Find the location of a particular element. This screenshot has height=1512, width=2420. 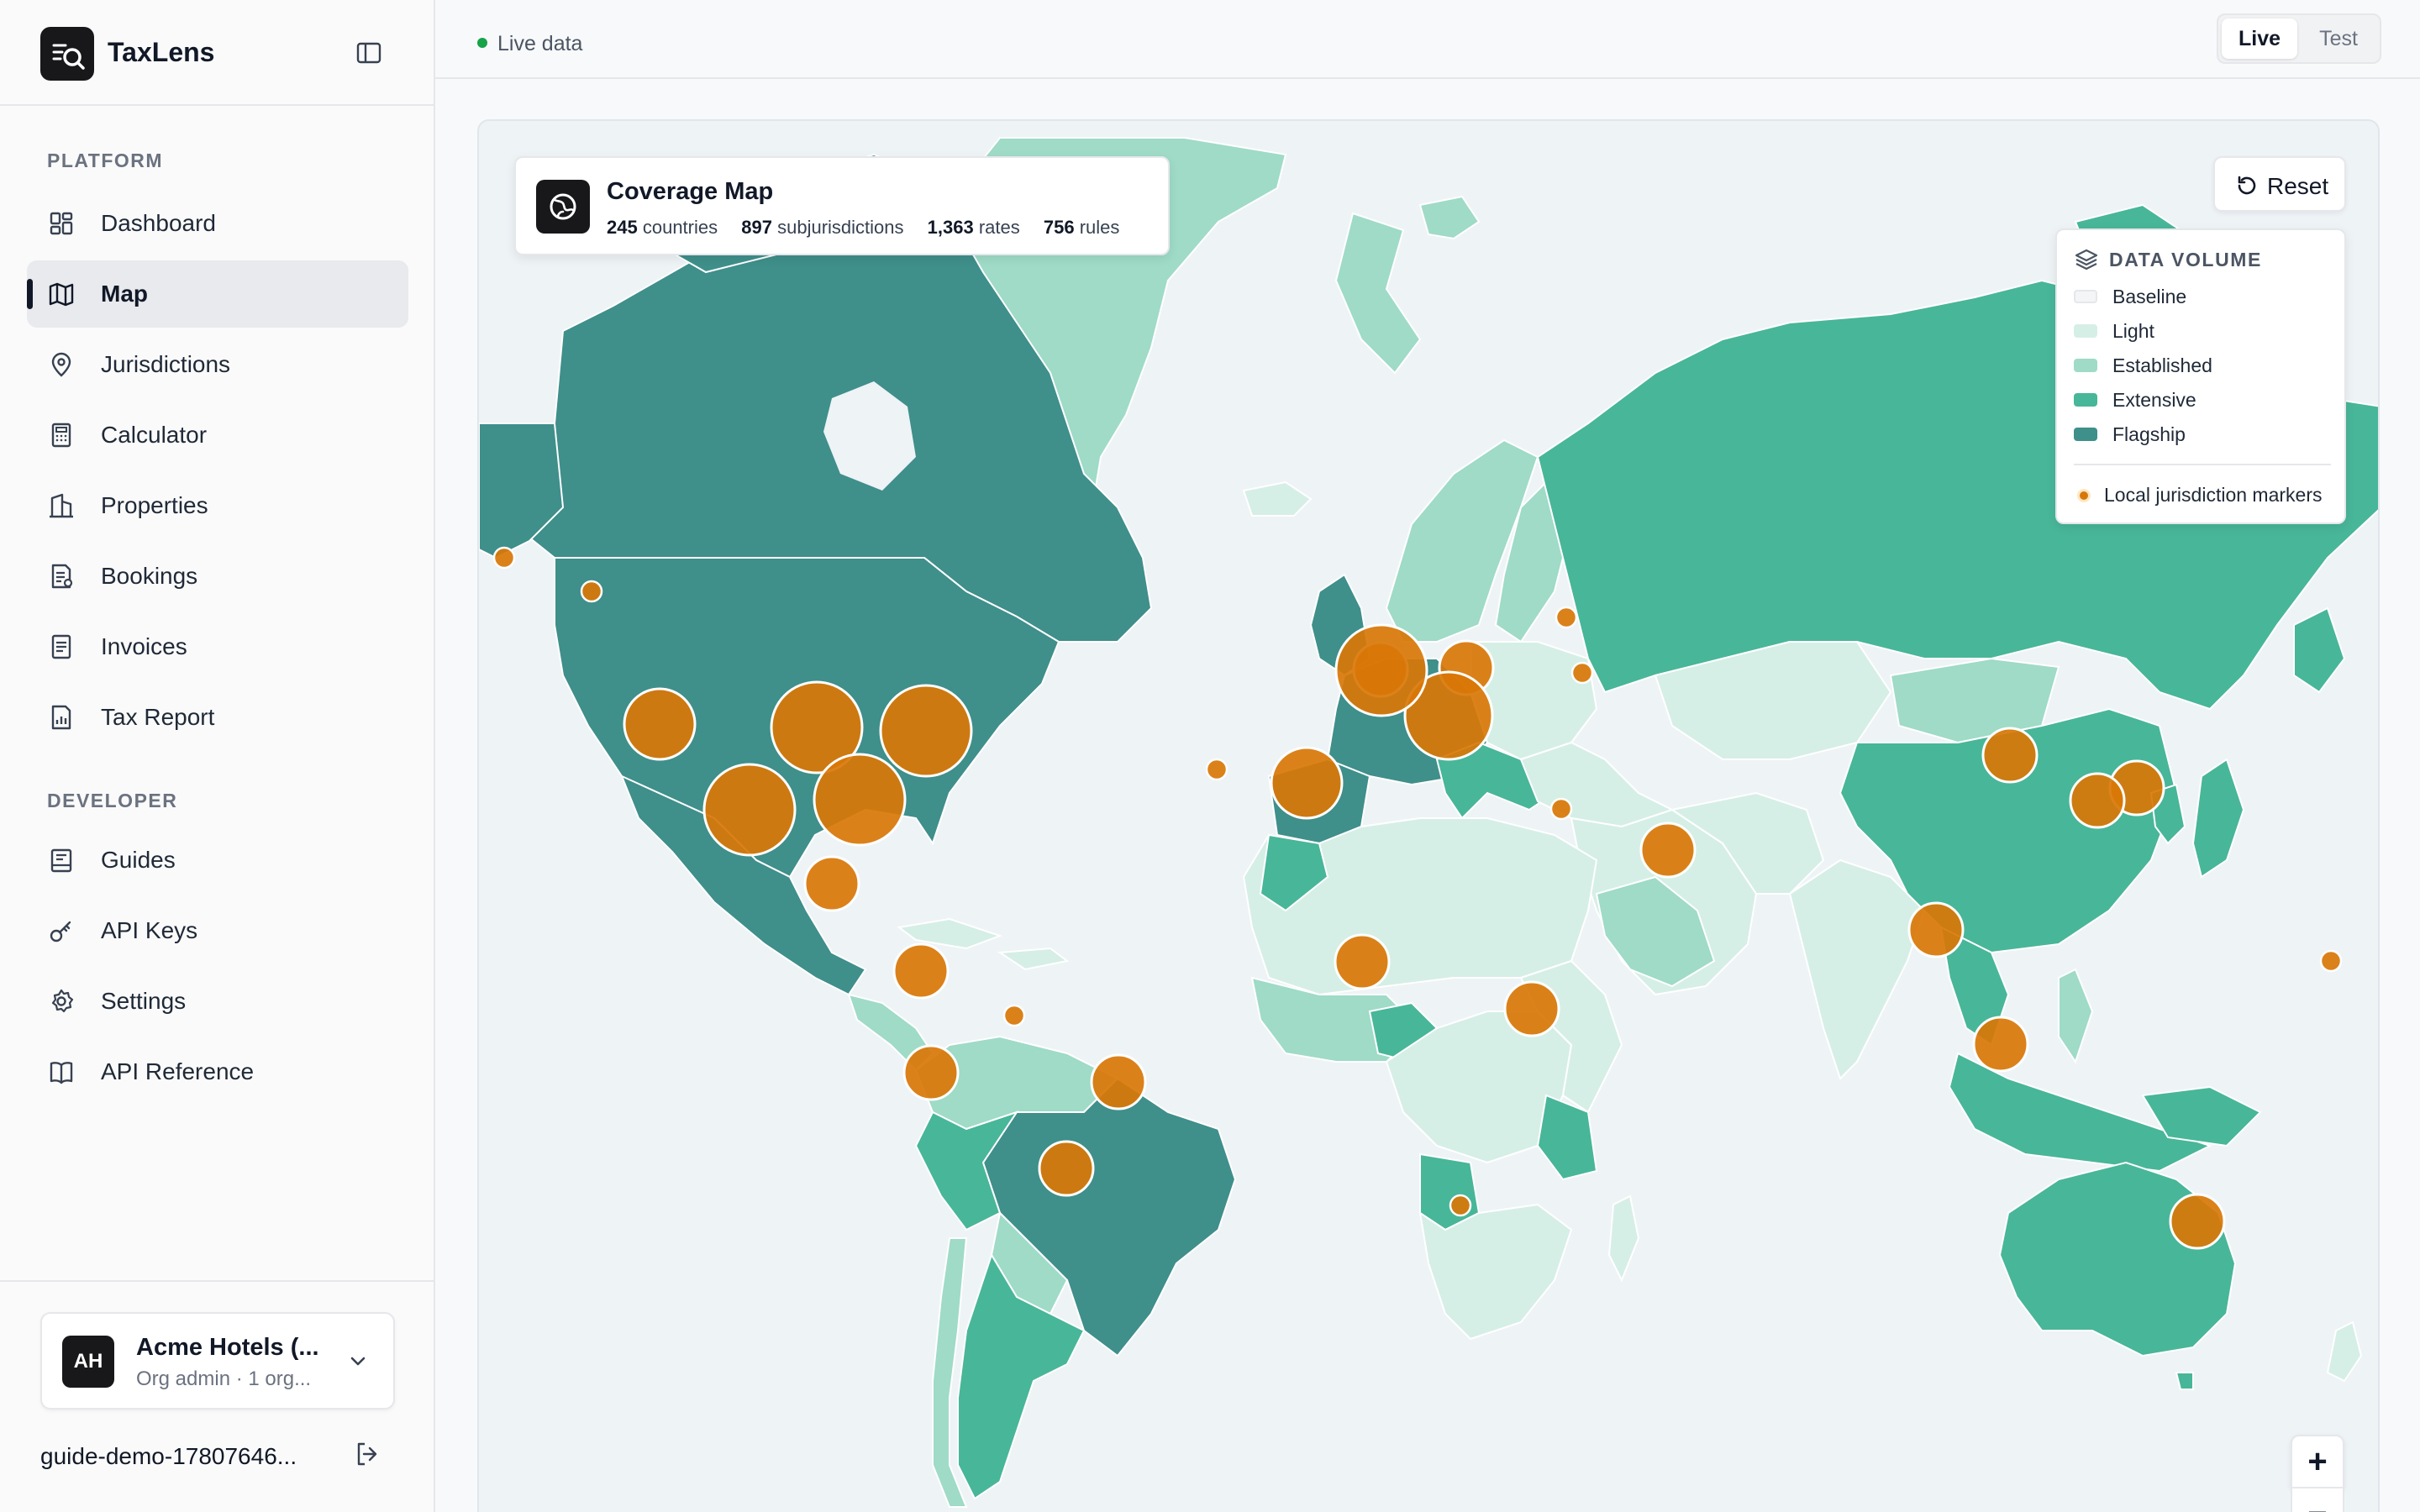

legend-item-flagship: Flagship is located at coordinates (2204, 434).